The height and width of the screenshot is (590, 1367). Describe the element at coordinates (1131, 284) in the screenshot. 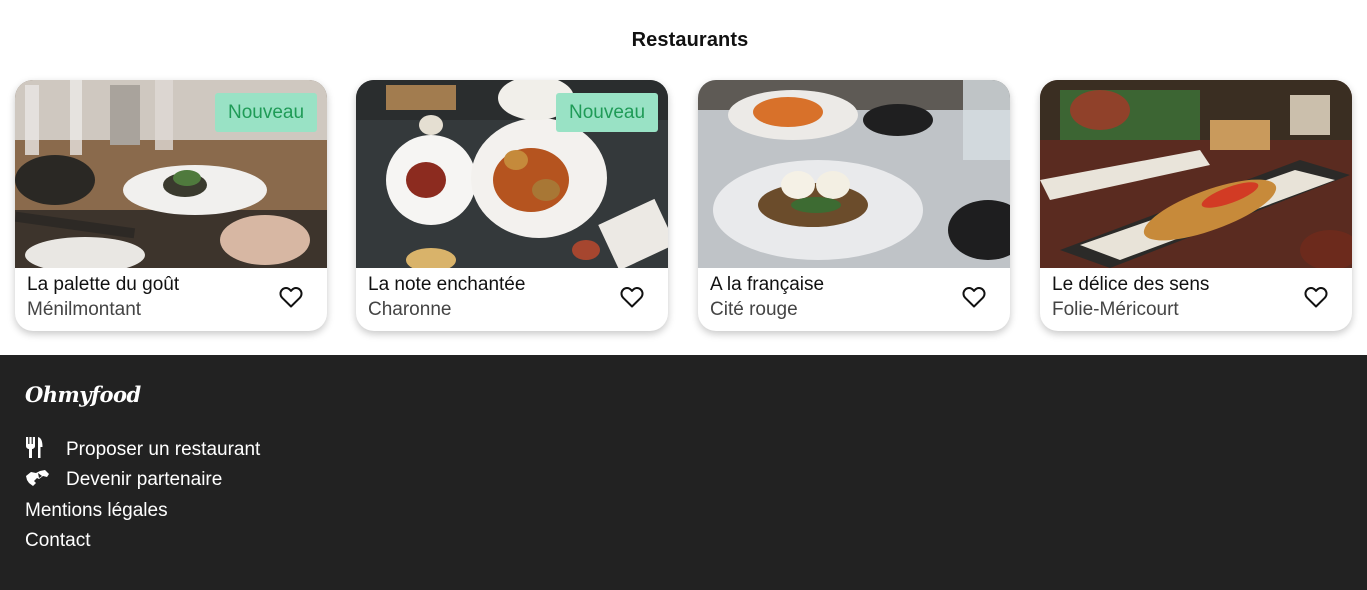

I see `restaurant-name: Le délice des sens` at that location.